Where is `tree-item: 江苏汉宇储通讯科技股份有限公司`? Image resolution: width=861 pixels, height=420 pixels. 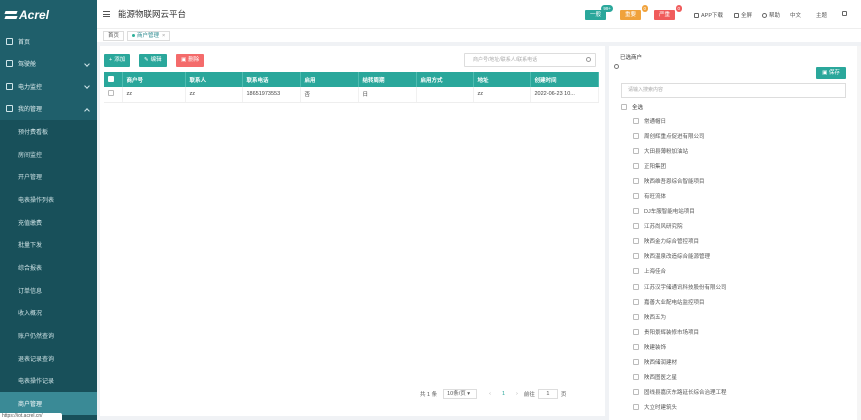 tree-item: 江苏汉宇储通讯科技股份有限公司 is located at coordinates (680, 286).